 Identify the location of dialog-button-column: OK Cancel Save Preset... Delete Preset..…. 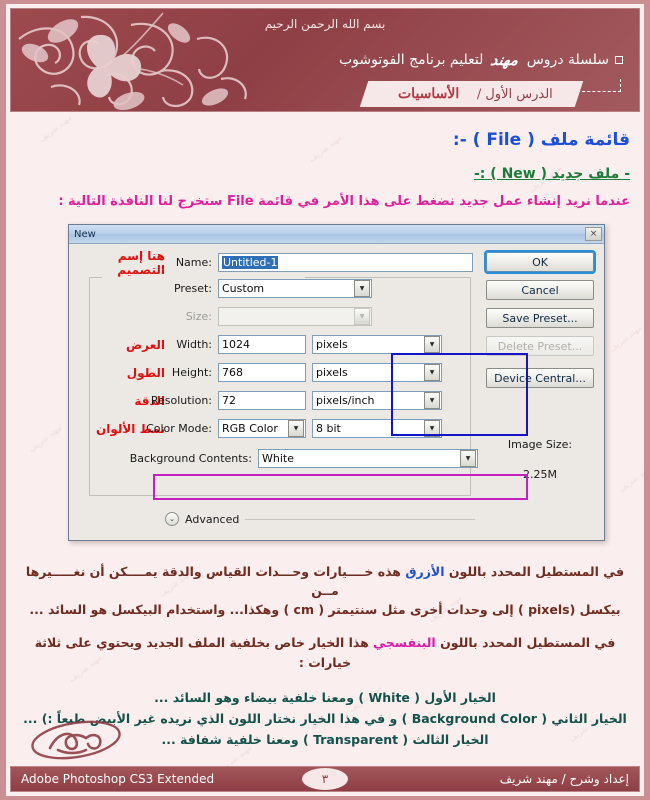
(540, 323).